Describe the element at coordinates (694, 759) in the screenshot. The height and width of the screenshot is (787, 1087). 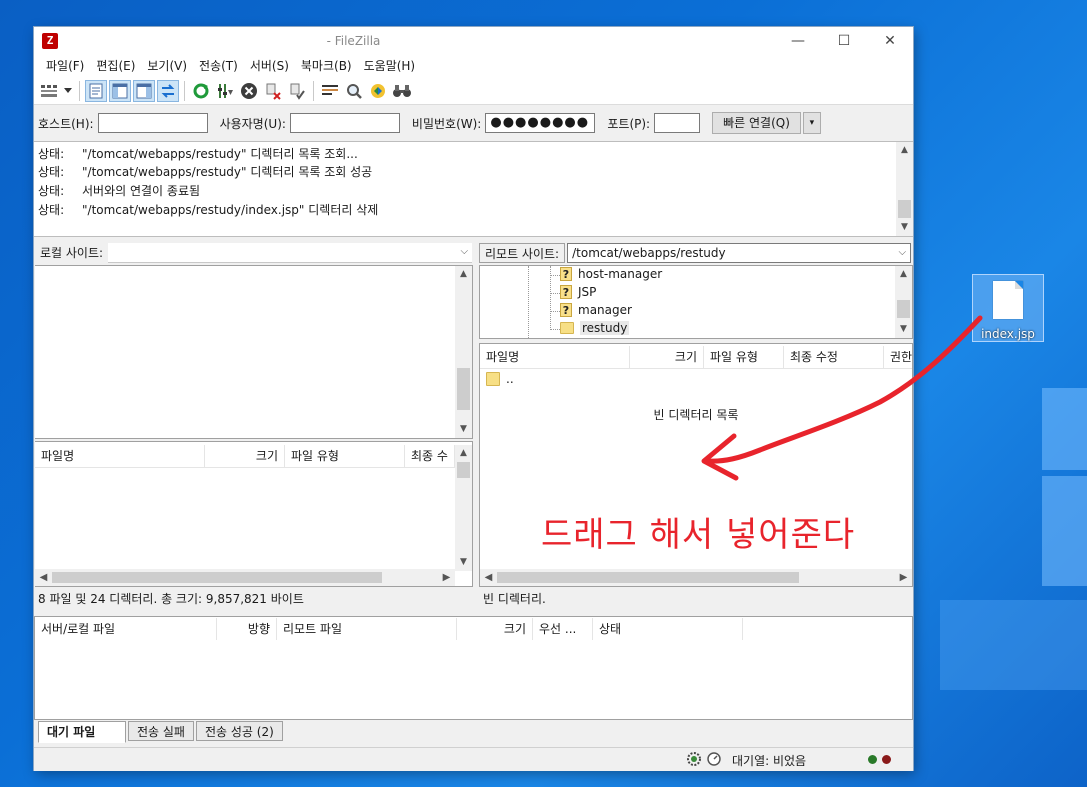
I see `gear-icon` at that location.